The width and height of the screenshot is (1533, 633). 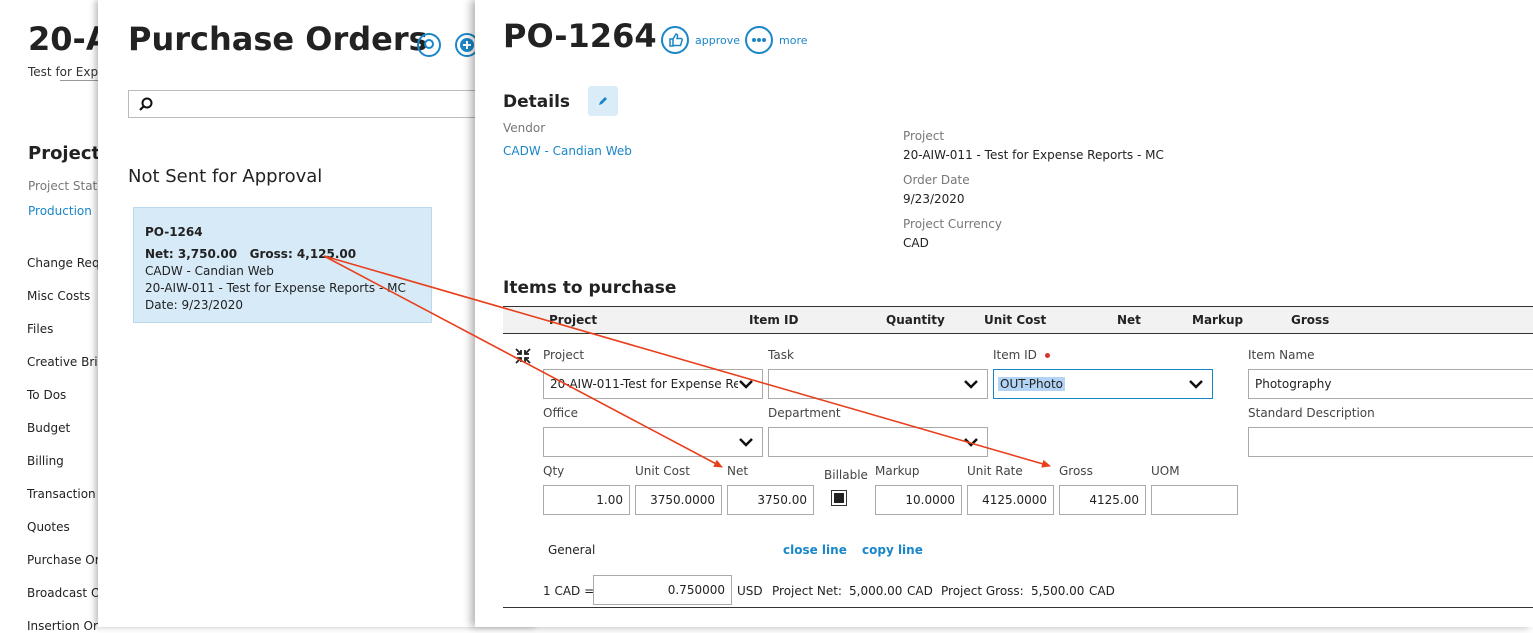 I want to click on nav-creative-brief: Creative Brie, so click(x=66, y=362).